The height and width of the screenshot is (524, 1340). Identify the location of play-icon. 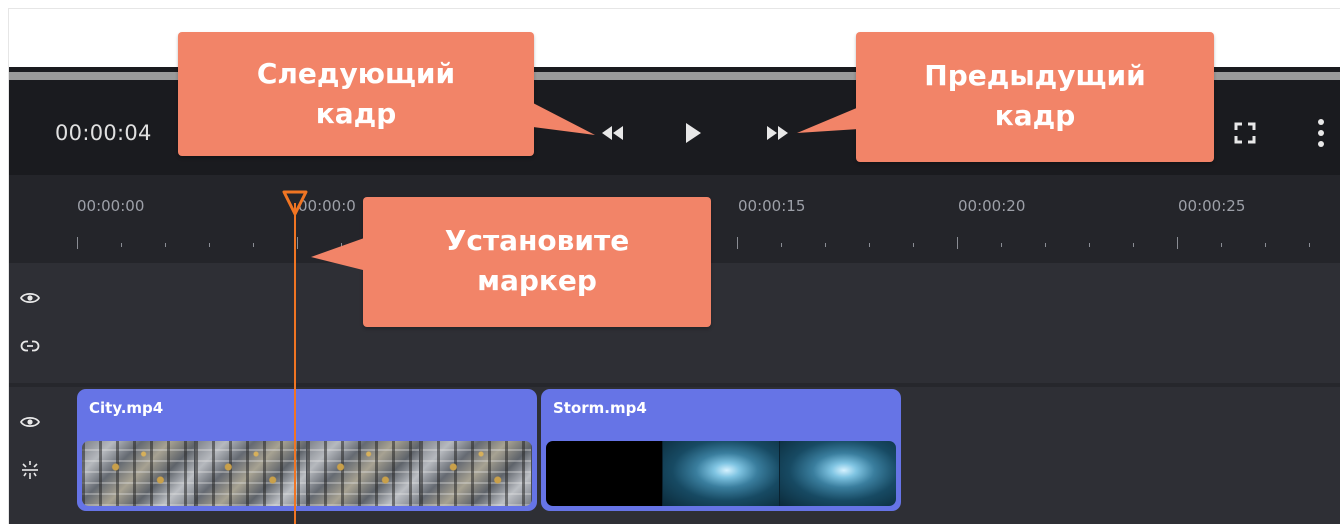
(693, 133).